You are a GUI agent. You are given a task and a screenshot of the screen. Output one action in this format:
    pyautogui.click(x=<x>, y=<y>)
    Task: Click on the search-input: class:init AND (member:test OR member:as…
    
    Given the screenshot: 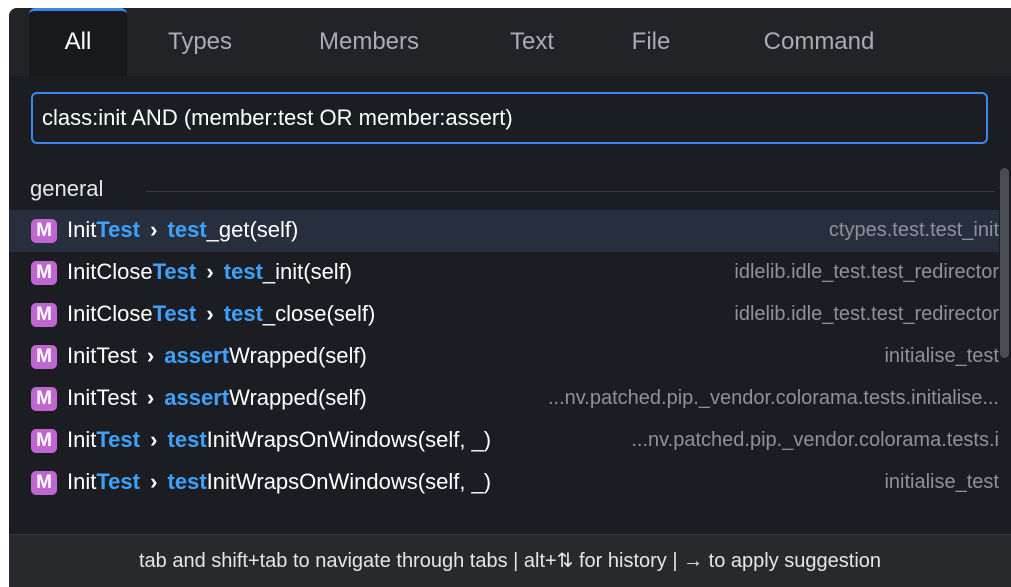 What is the action you would take?
    pyautogui.click(x=509, y=118)
    